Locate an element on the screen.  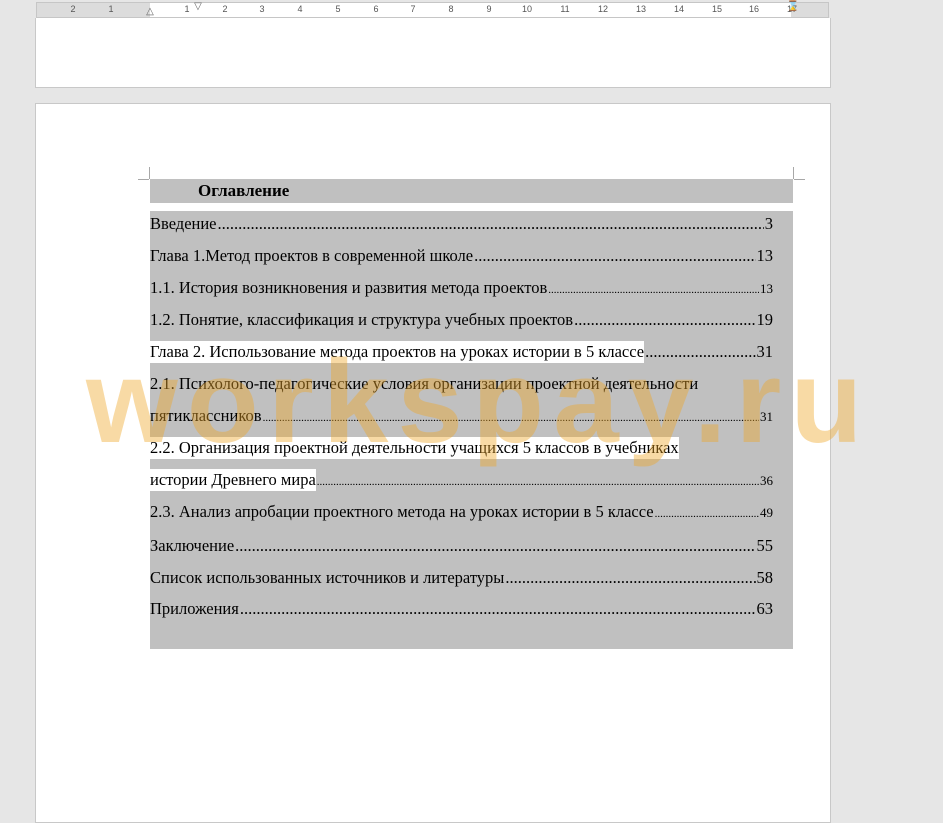
toc-entry: Заключение 55 is located at coordinates (461, 546).